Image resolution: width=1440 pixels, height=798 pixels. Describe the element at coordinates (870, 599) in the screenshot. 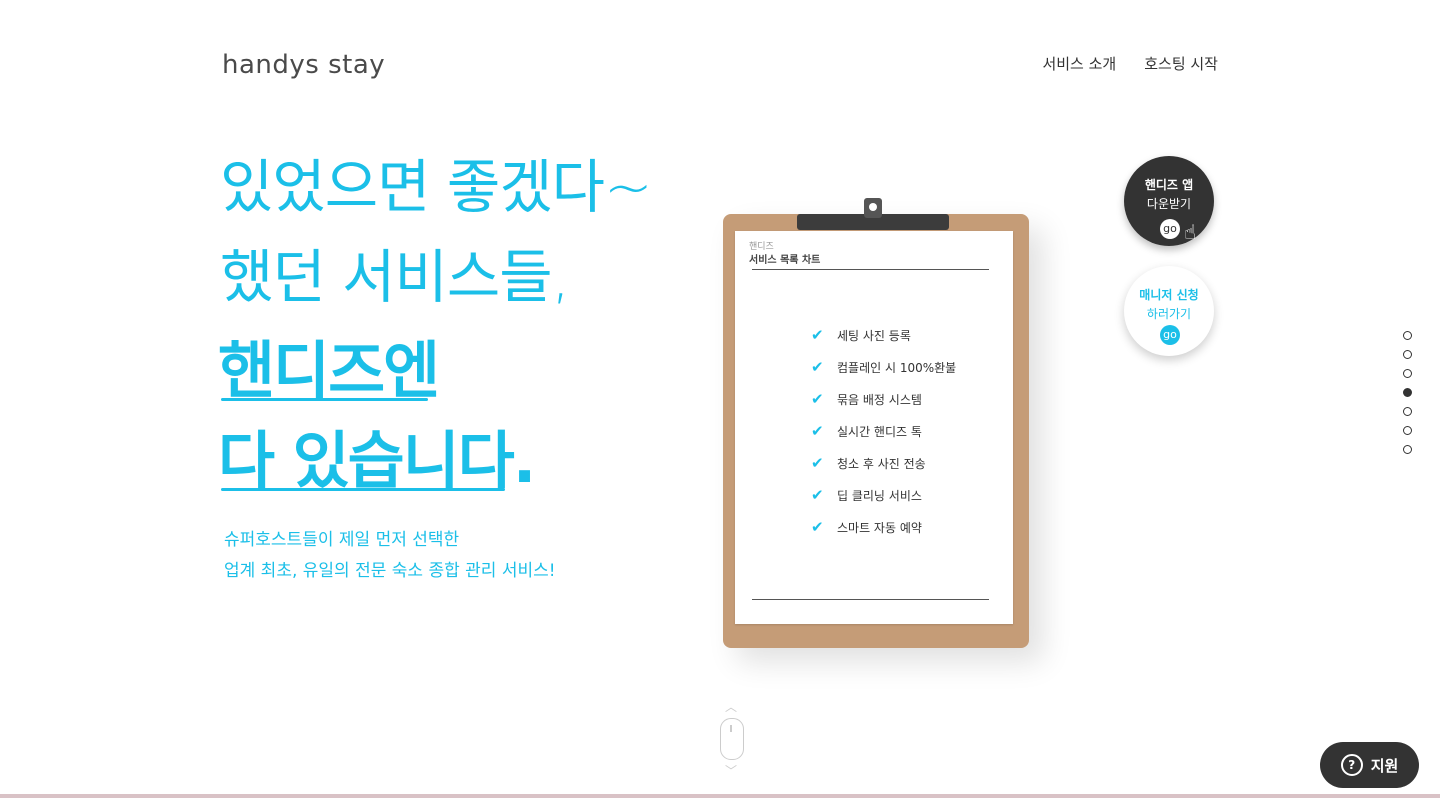

I see `paper-divider-bottom` at that location.